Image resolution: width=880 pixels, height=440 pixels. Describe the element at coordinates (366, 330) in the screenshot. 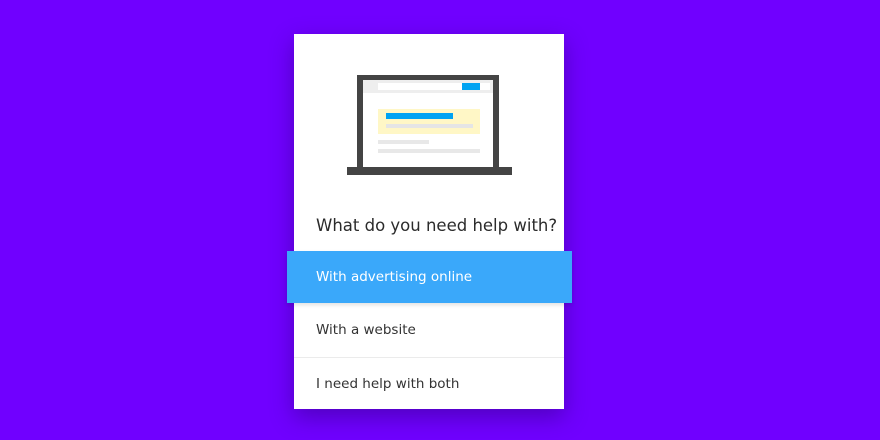

I see `option-label: With a website` at that location.